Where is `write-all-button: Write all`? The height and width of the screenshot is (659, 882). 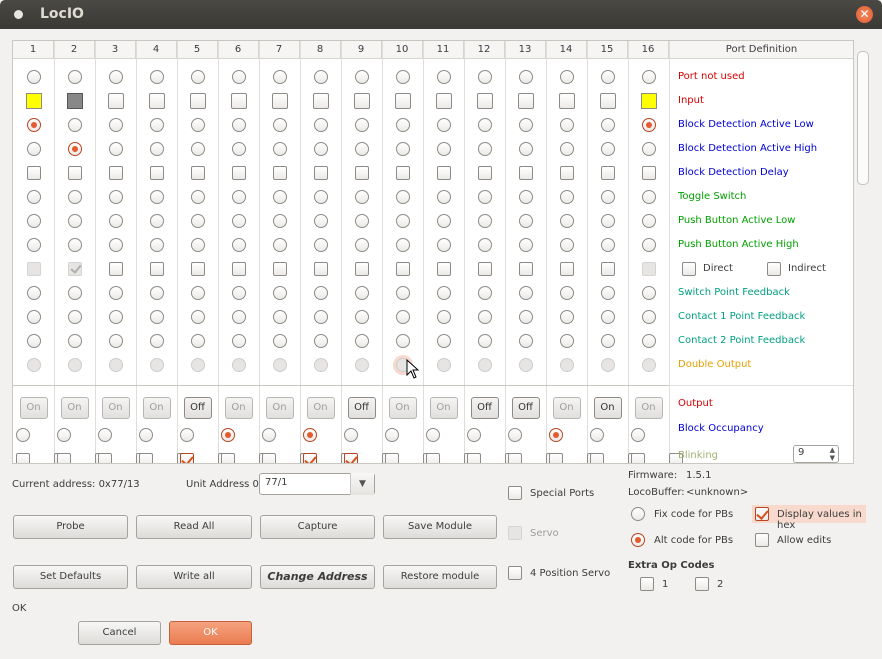
write-all-button: Write all is located at coordinates (194, 577).